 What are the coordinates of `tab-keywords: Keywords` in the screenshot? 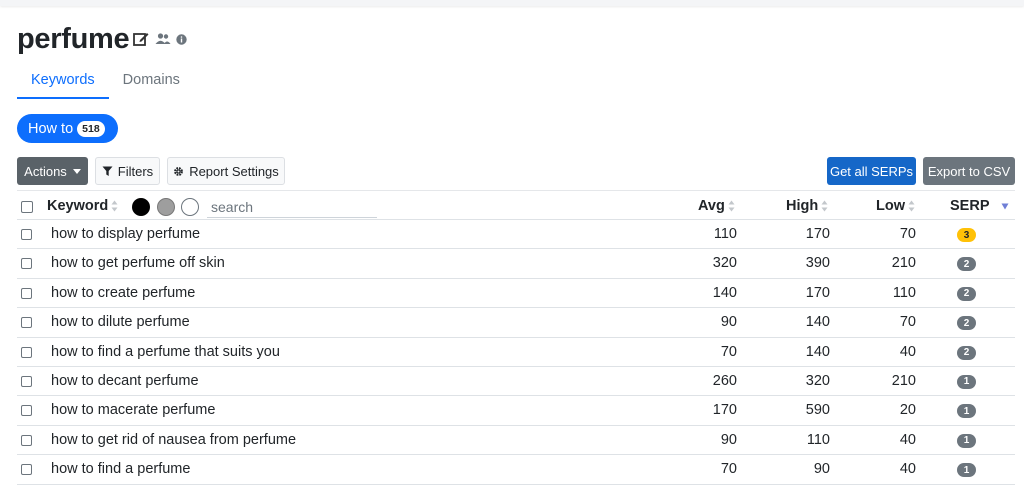 It's located at (63, 82).